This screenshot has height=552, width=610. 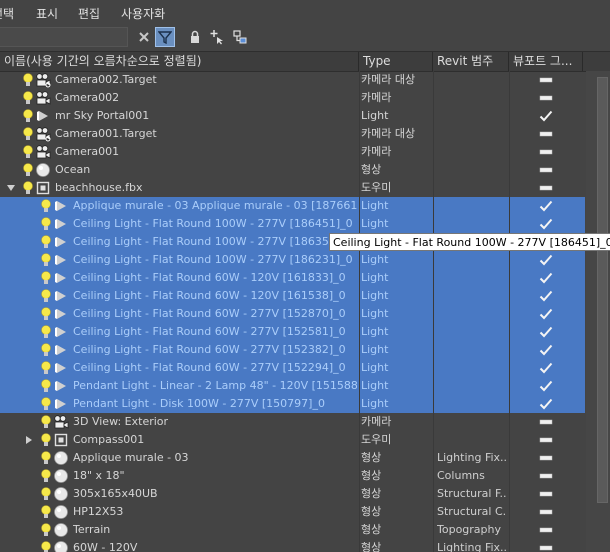 What do you see at coordinates (7, 13) in the screenshot?
I see `menu-select: 선택` at bounding box center [7, 13].